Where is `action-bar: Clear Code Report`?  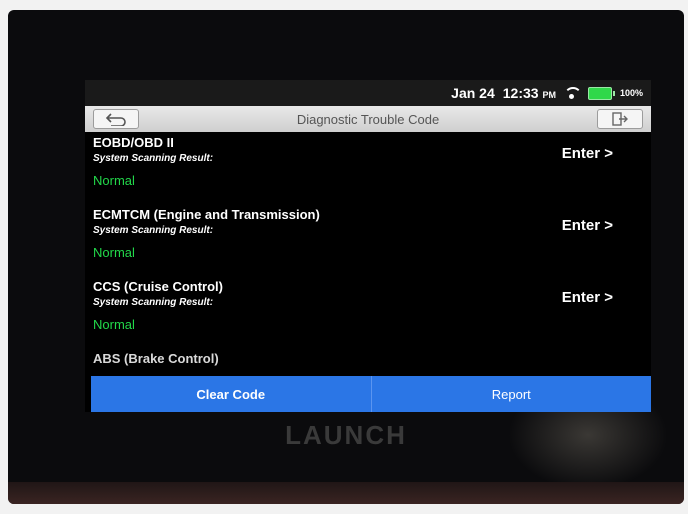 action-bar: Clear Code Report is located at coordinates (371, 394).